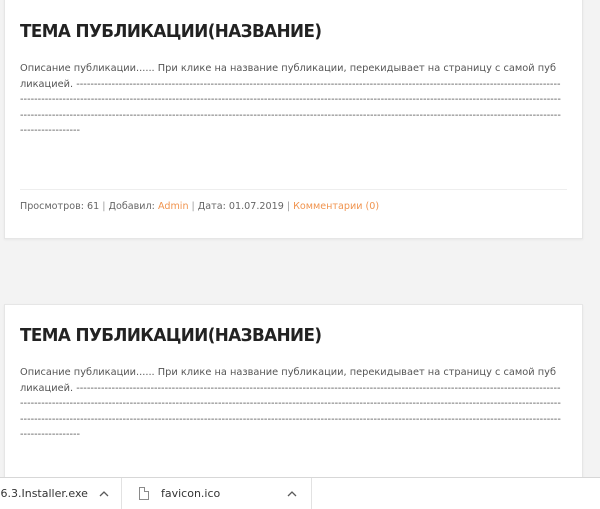 This screenshot has height=509, width=600. What do you see at coordinates (293, 189) in the screenshot?
I see `post-divider` at bounding box center [293, 189].